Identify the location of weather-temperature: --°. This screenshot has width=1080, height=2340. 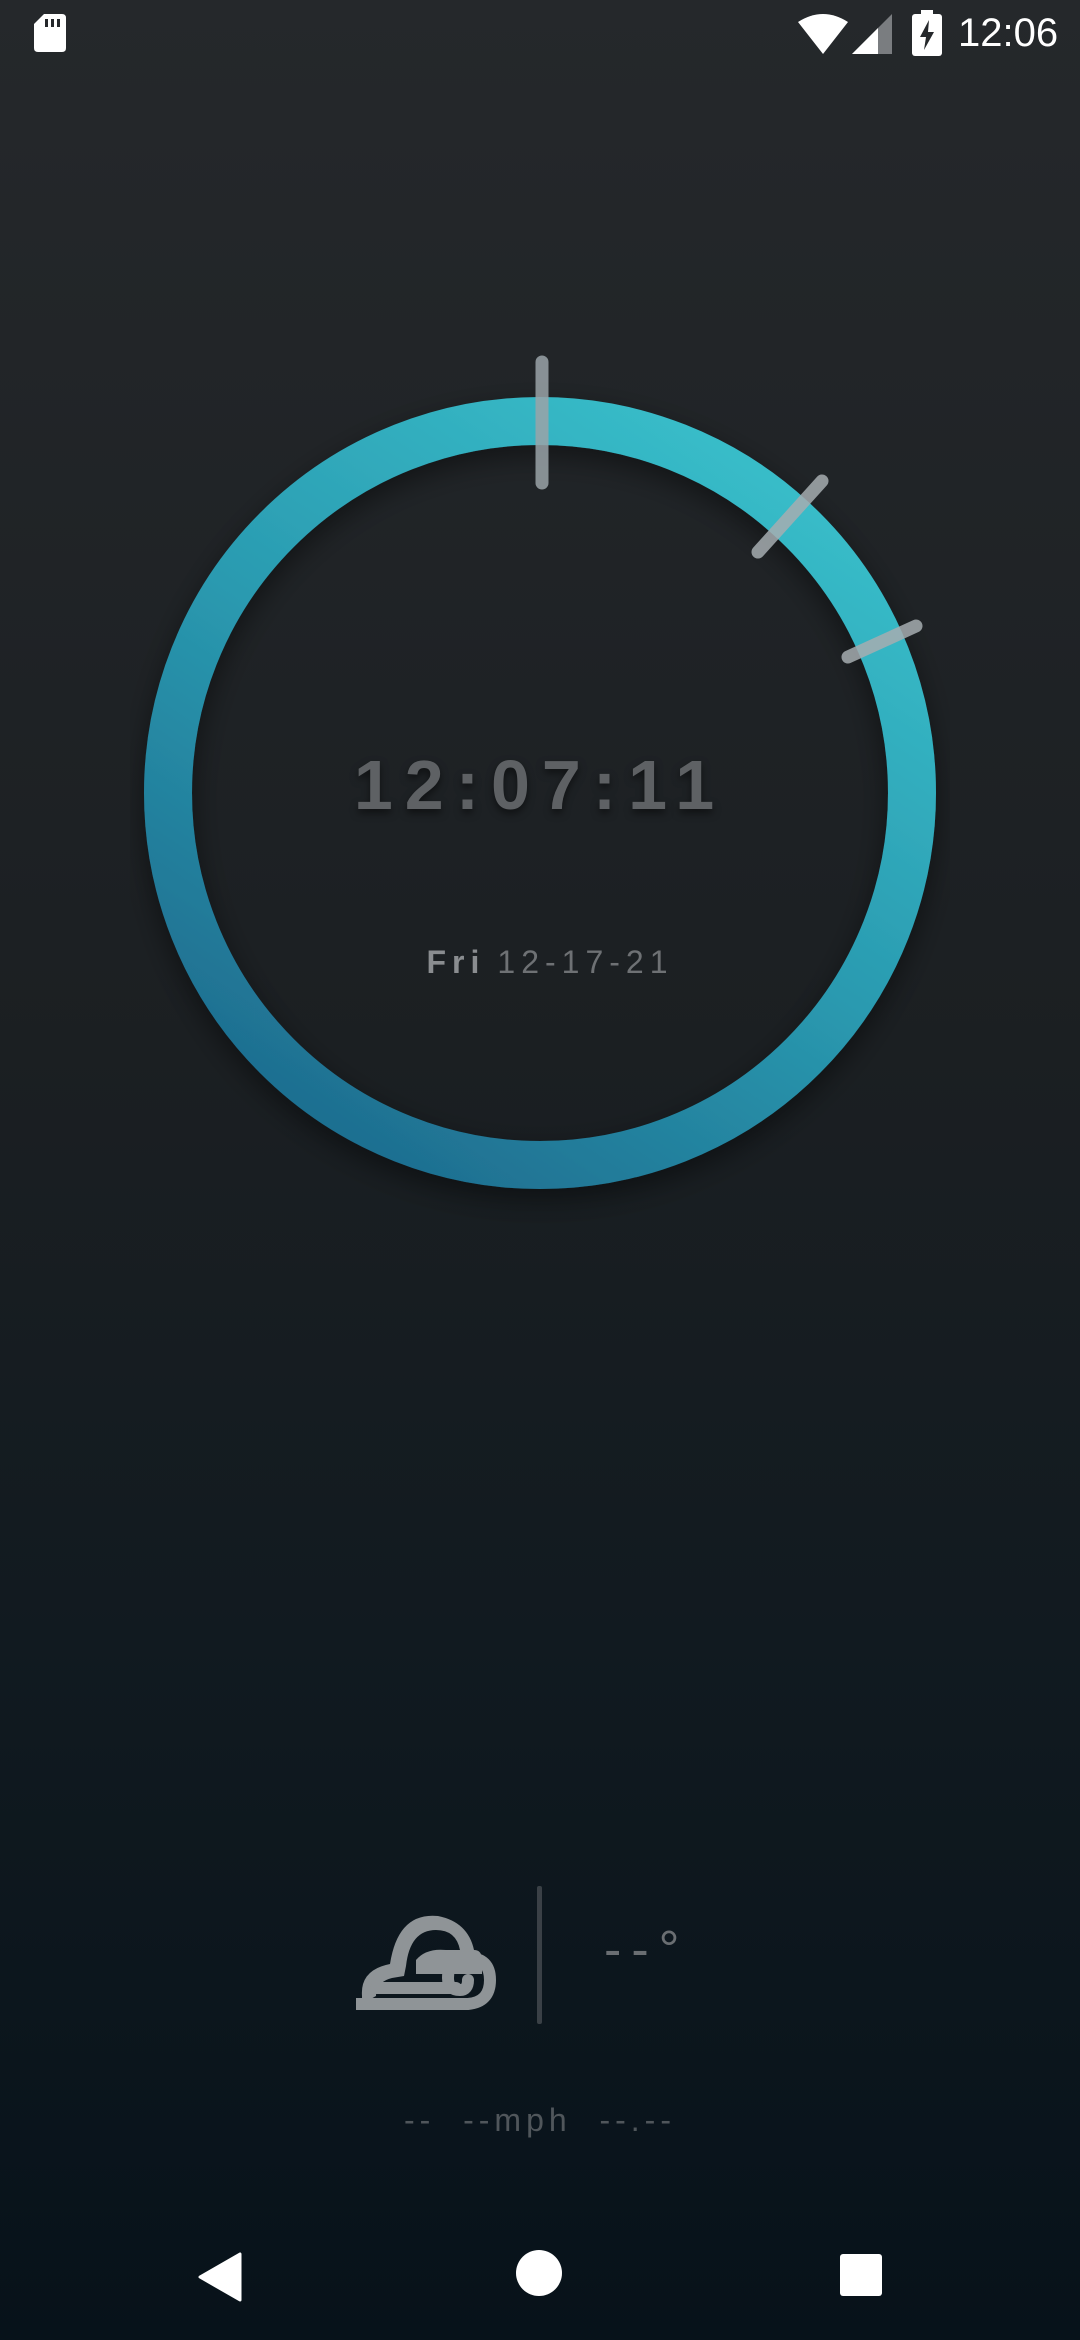
(646, 1950).